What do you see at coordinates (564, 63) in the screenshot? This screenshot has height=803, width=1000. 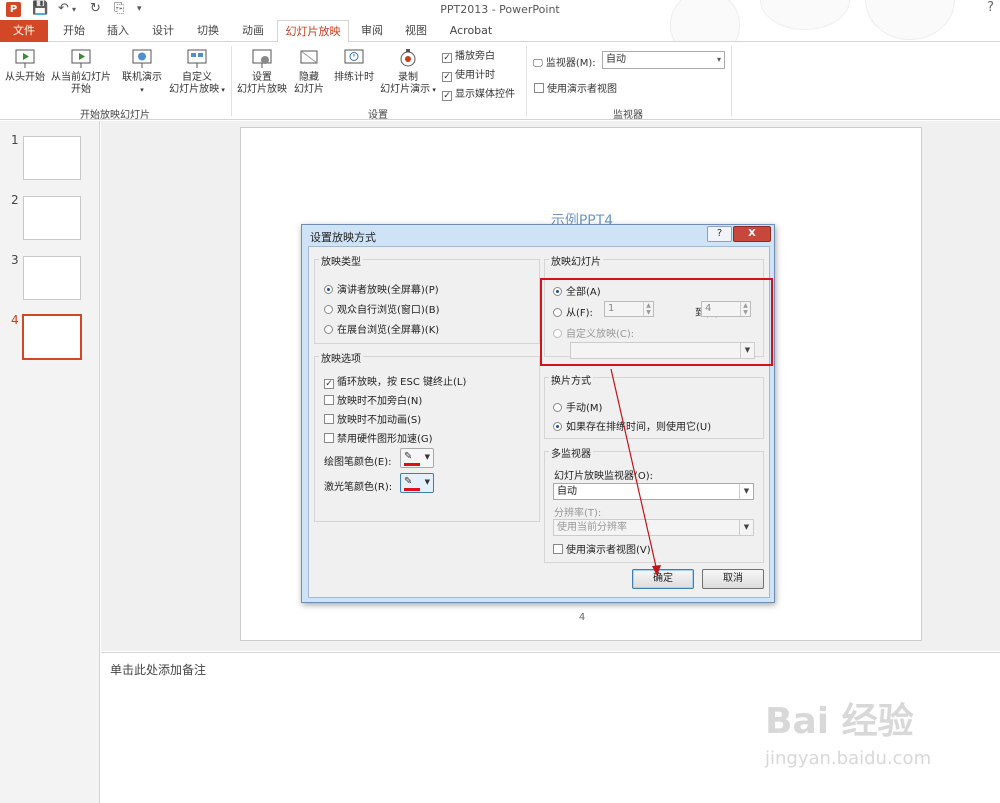 I see `monitor-label: 🖵 监视器(M):` at bounding box center [564, 63].